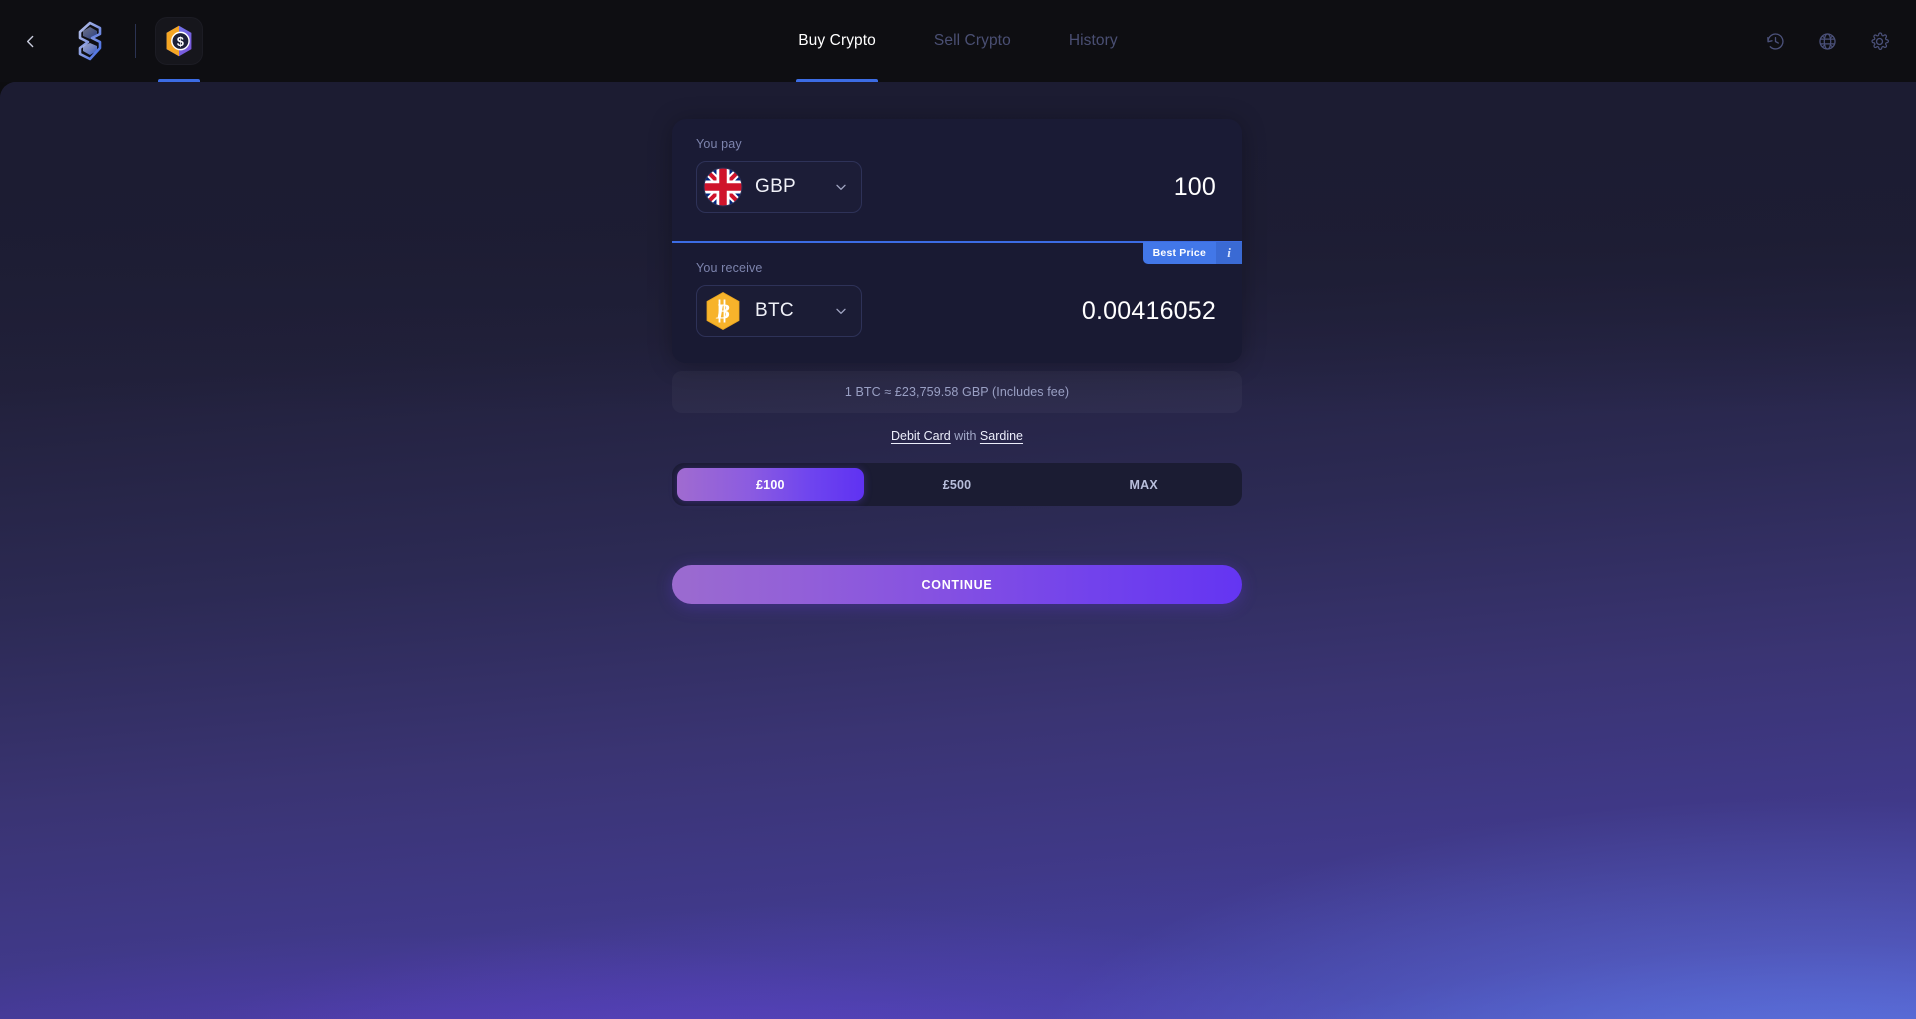  I want to click on you-pay-body: GBP 100, so click(956, 187).